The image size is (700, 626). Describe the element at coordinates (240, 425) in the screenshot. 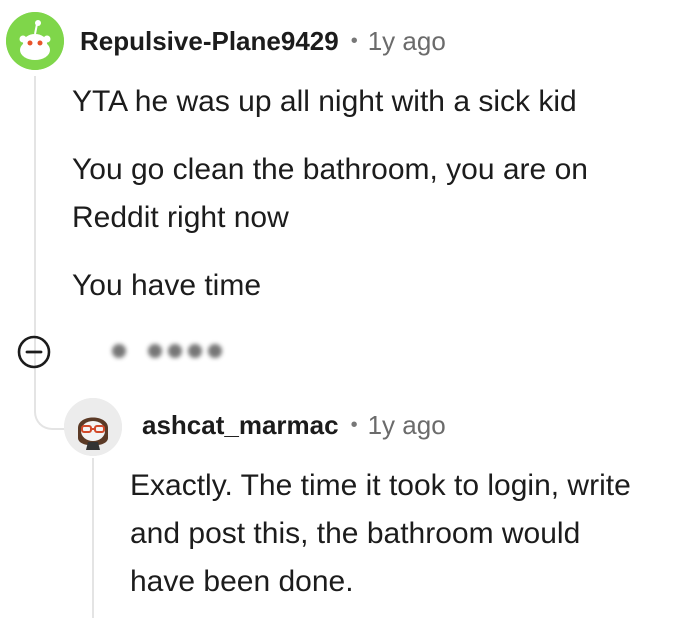

I see `reply-username: ashcat_marmac` at that location.